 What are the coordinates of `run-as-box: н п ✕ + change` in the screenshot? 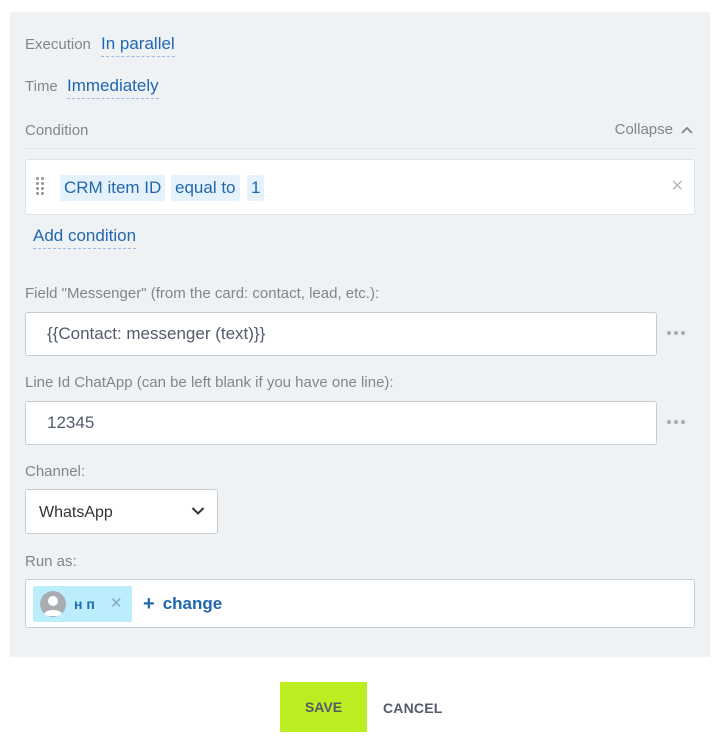 It's located at (360, 603).